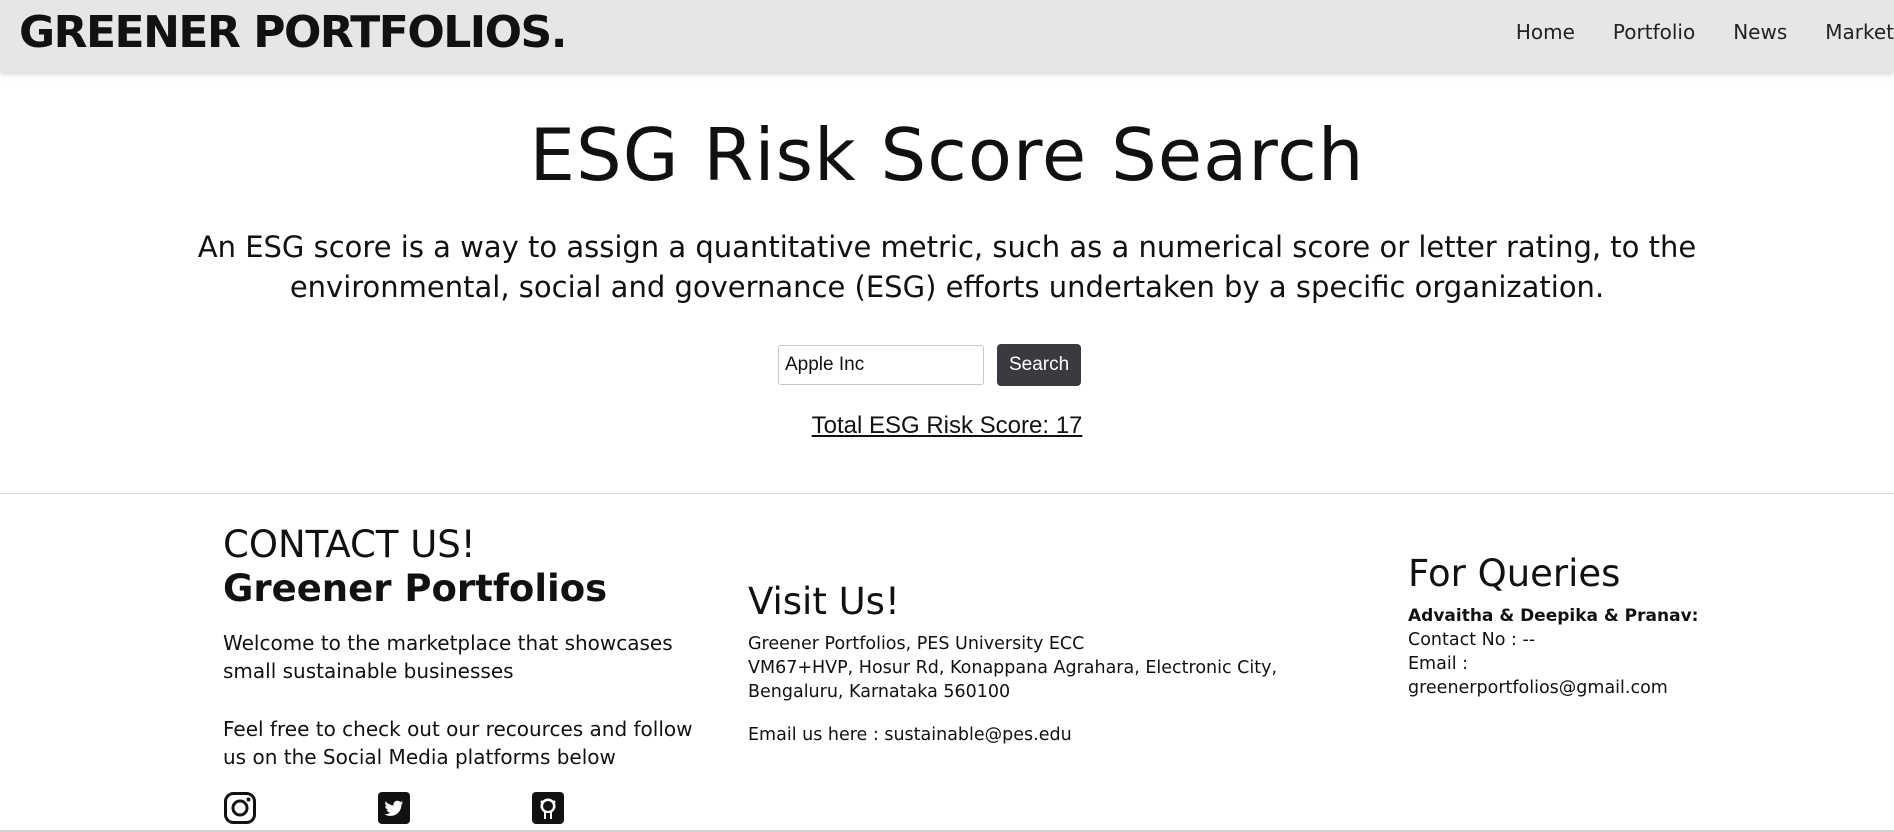 This screenshot has width=1894, height=832. Describe the element at coordinates (394, 808) in the screenshot. I see `twitter-icon` at that location.